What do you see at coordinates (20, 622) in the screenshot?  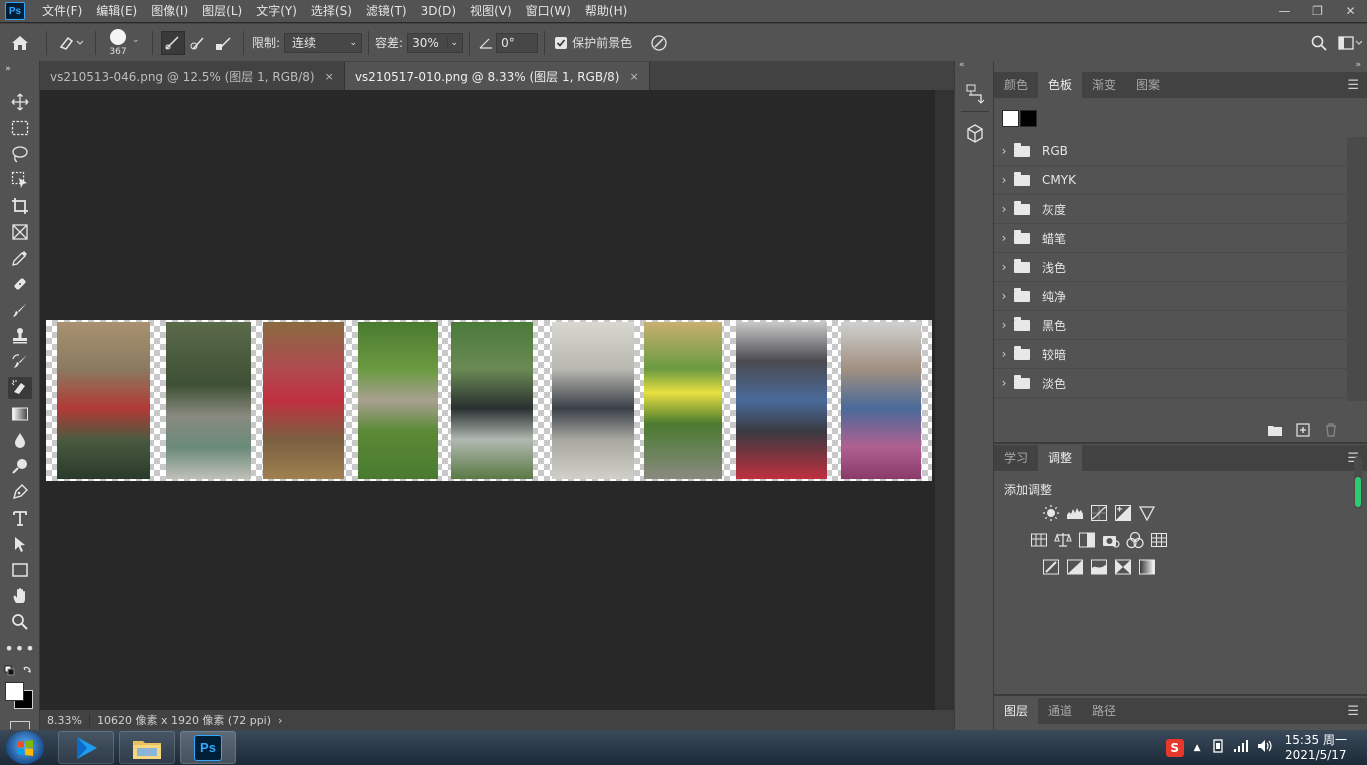 I see `zoom-tool-icon` at bounding box center [20, 622].